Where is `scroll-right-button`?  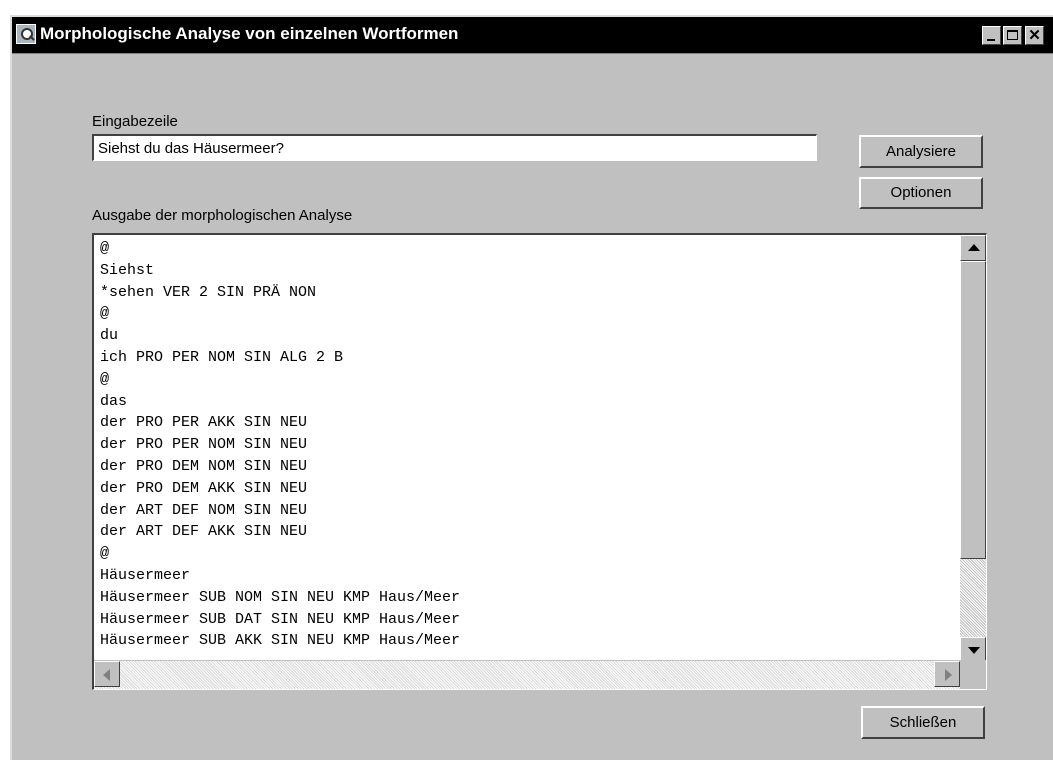
scroll-right-button is located at coordinates (947, 674).